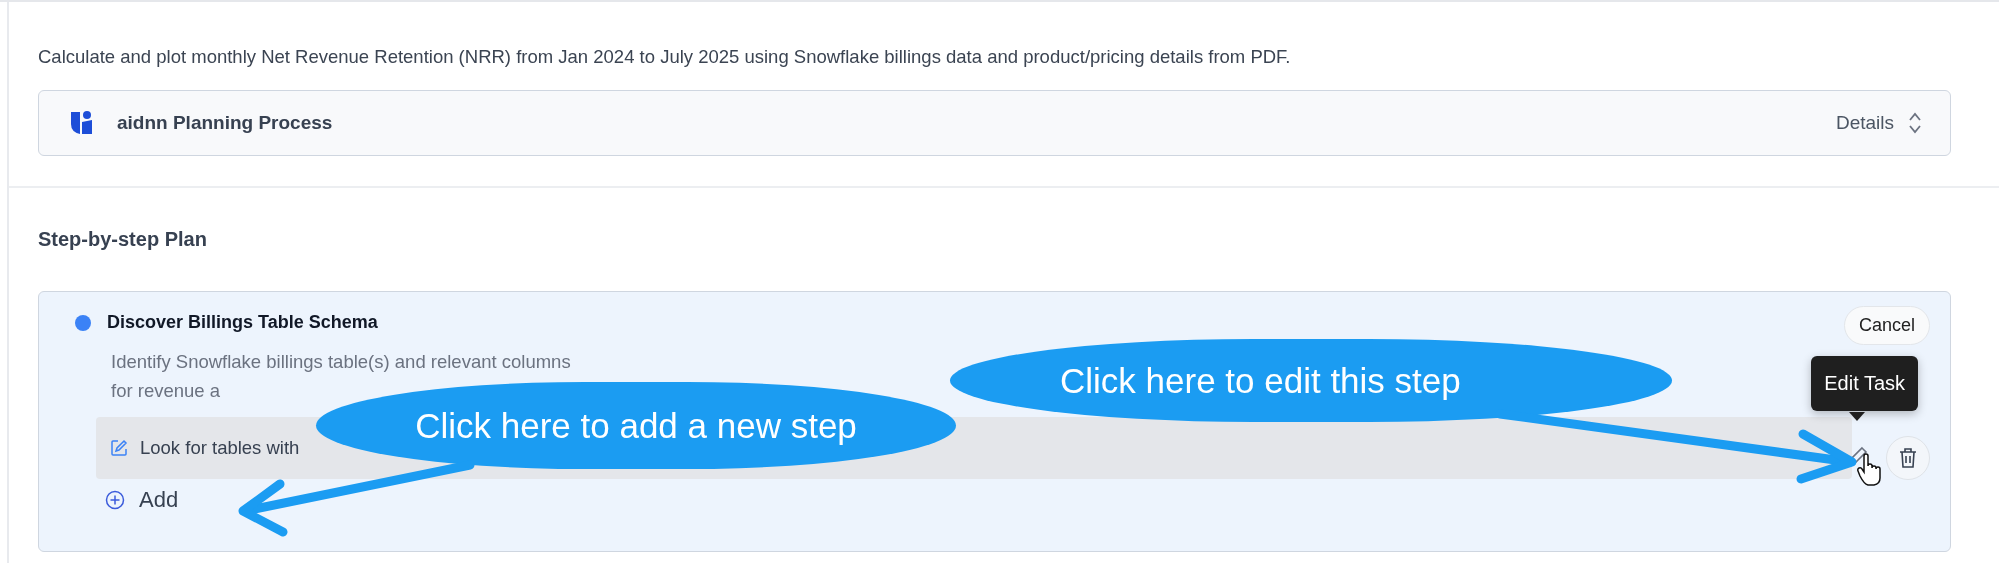 The height and width of the screenshot is (563, 1999). Describe the element at coordinates (82, 123) in the screenshot. I see `logo-icon` at that location.